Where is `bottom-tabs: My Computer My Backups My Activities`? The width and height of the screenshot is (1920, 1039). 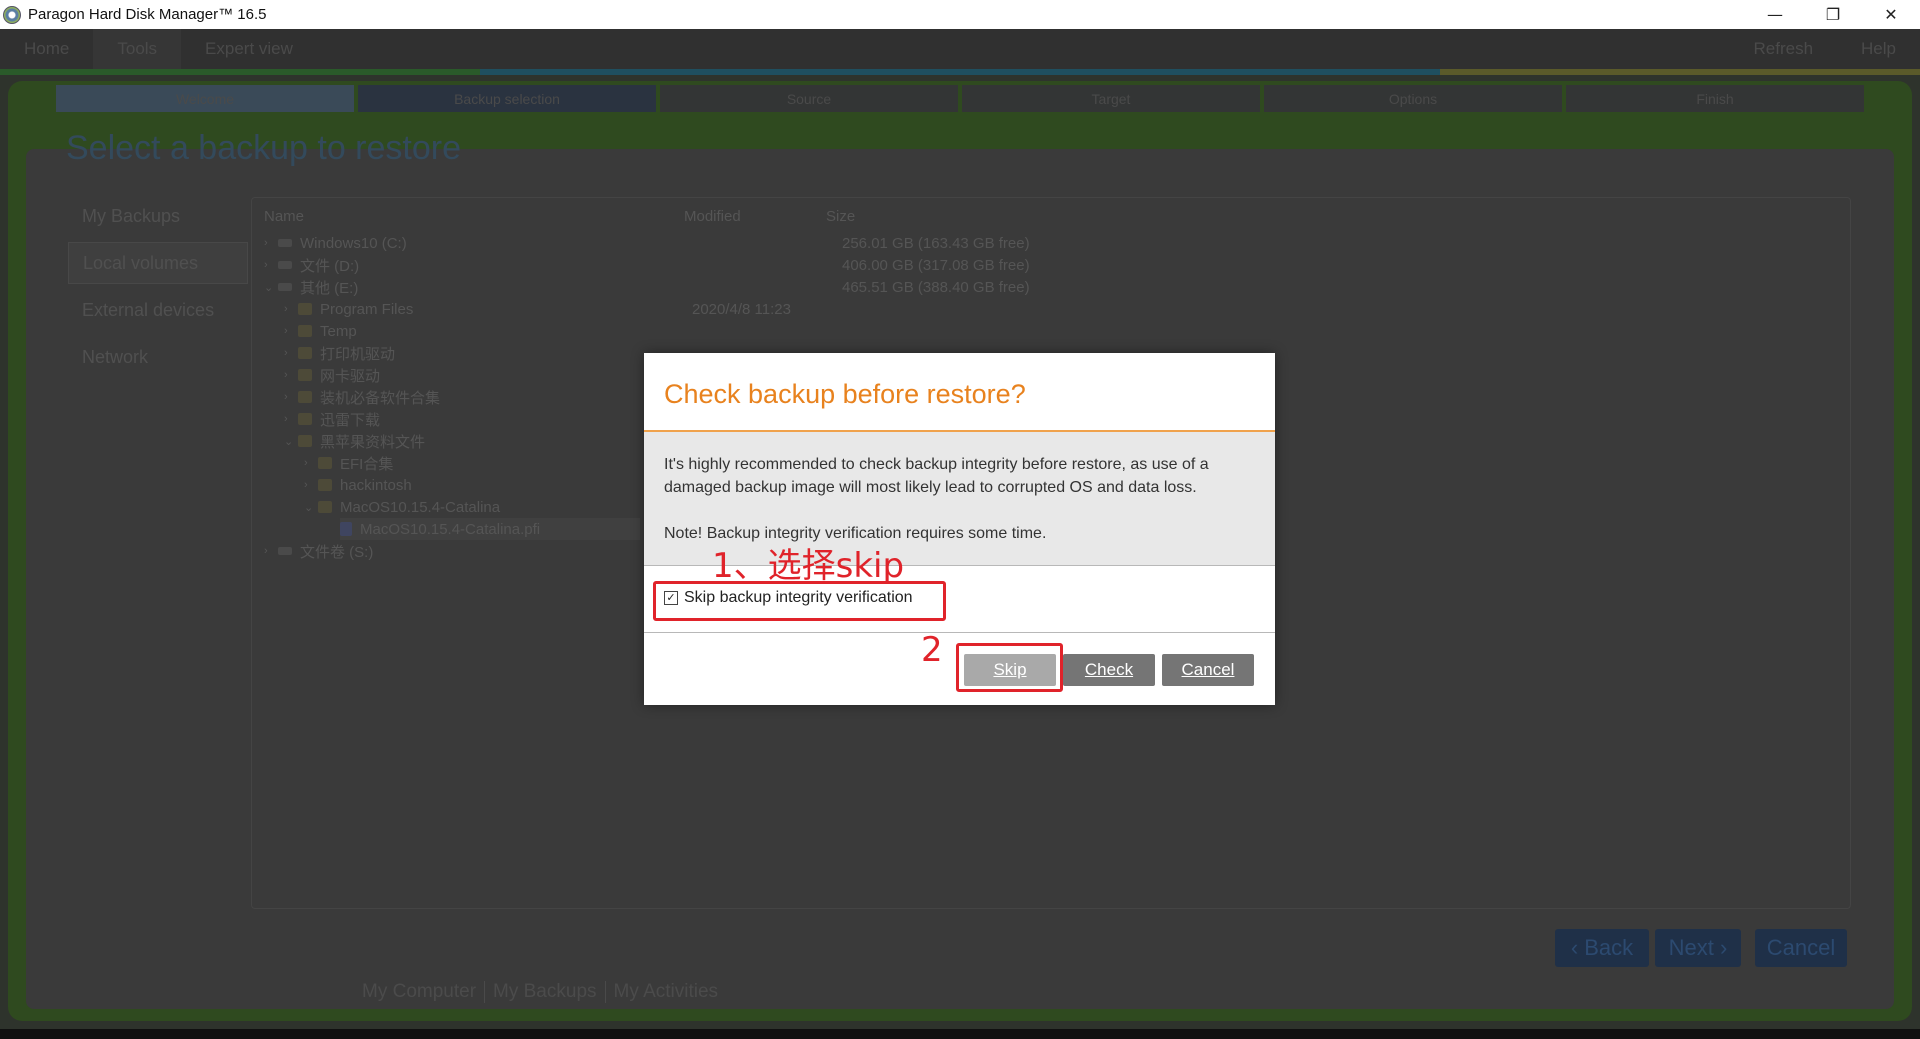
bottom-tabs: My Computer My Backups My Activities is located at coordinates (540, 992).